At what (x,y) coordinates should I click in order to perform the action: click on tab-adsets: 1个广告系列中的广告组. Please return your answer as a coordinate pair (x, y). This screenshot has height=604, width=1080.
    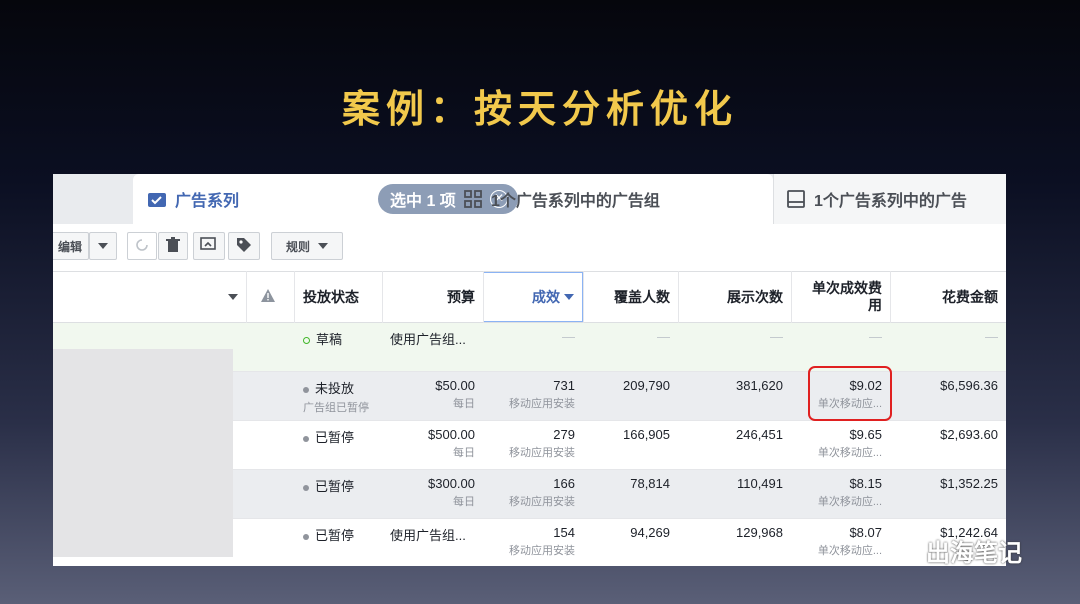
    Looking at the image, I should click on (604, 199).